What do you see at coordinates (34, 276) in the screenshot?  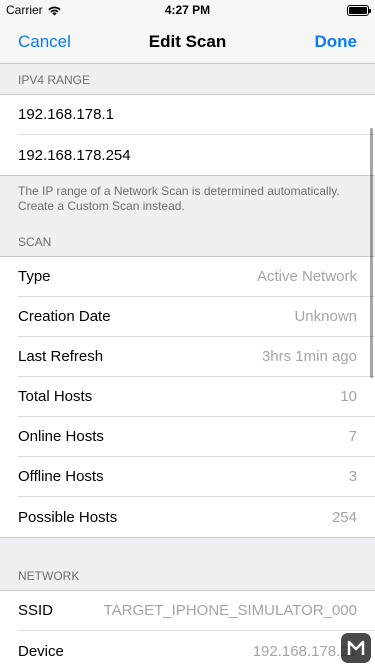 I see `row-label: Type` at bounding box center [34, 276].